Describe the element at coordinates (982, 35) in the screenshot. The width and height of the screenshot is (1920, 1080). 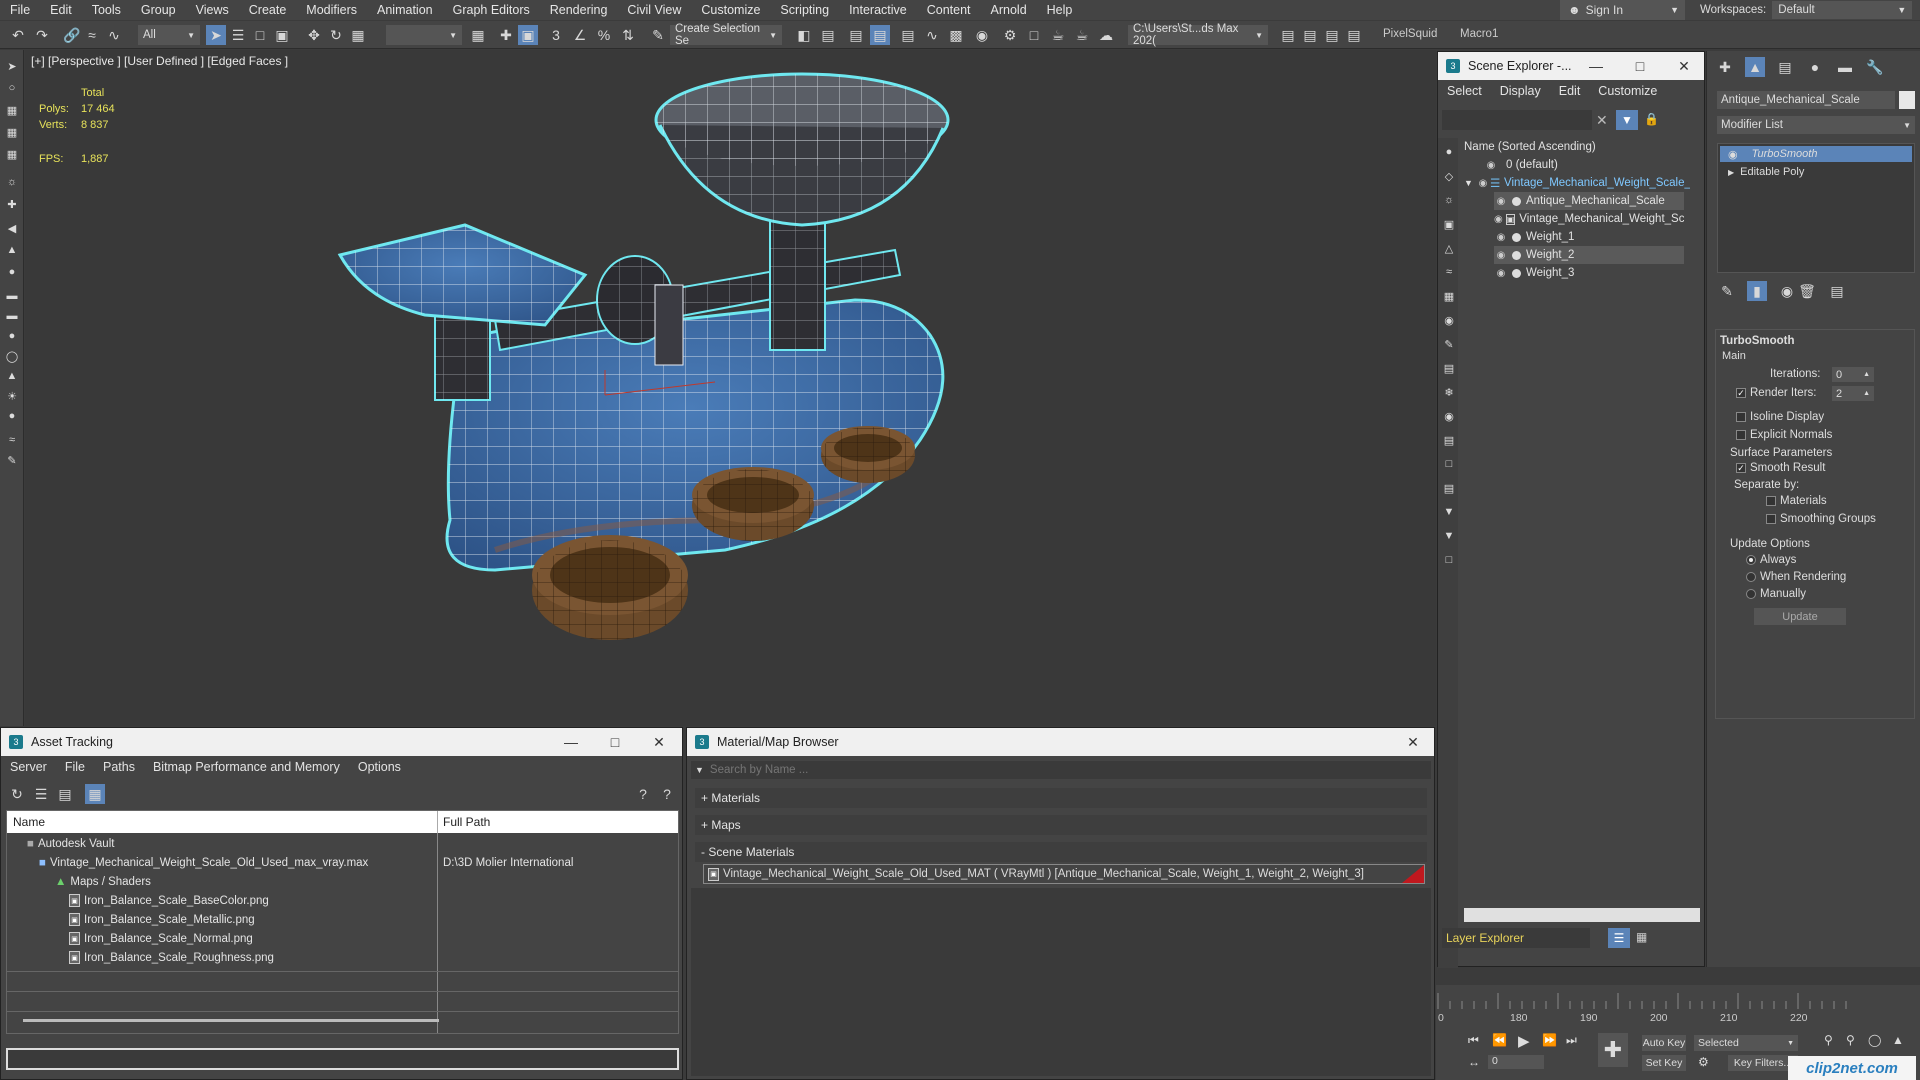
I see `material-editor-icon: ◉` at that location.